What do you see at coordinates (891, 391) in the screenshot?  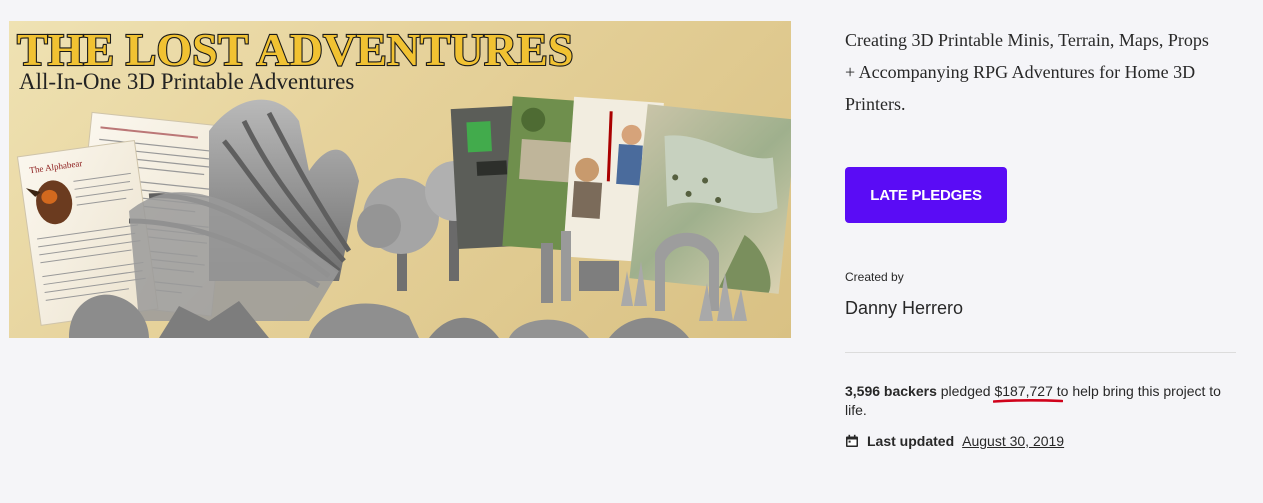 I see `backers-count: 3,596 backers` at bounding box center [891, 391].